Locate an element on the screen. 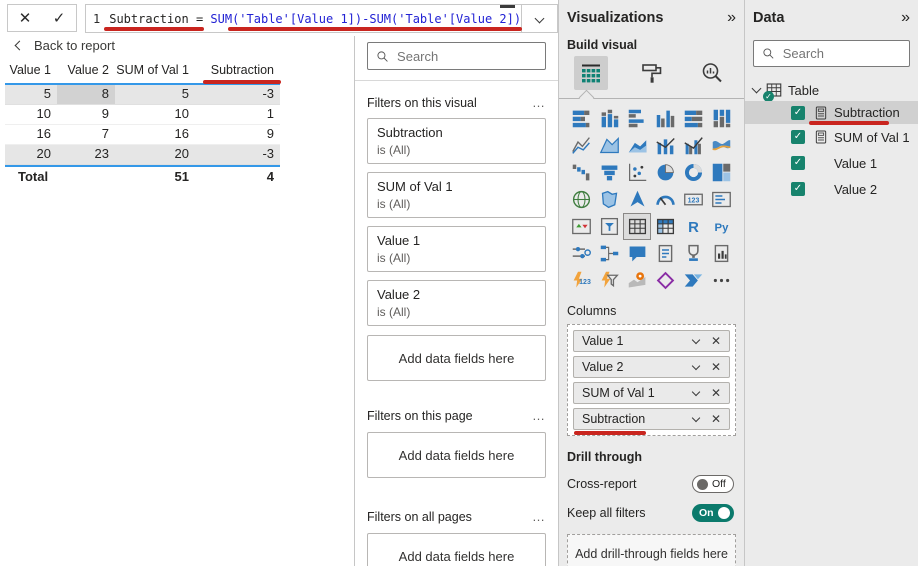 The height and width of the screenshot is (566, 918). visual-icon-stacked-column-chart is located at coordinates (609, 118).